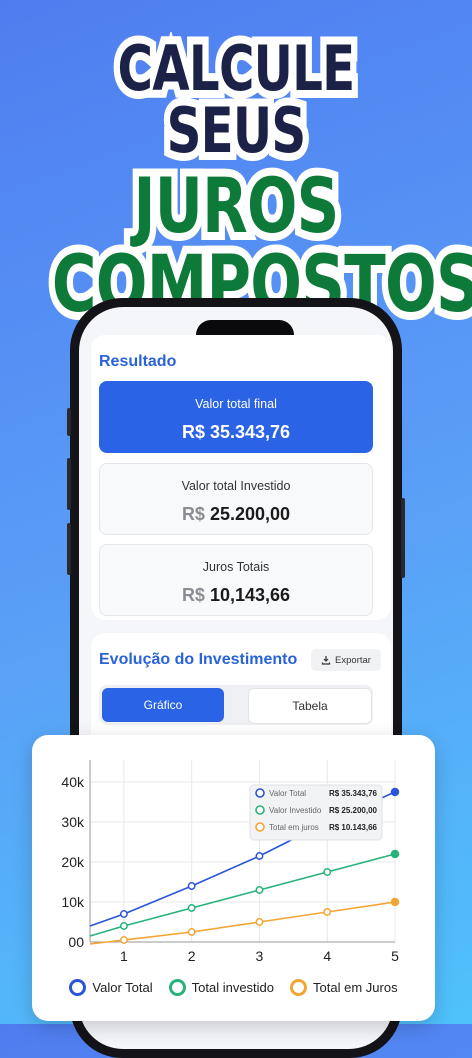 This screenshot has height=1058, width=472. I want to click on invested-value-box: Valor total Investido R$ 25.200,00, so click(236, 499).